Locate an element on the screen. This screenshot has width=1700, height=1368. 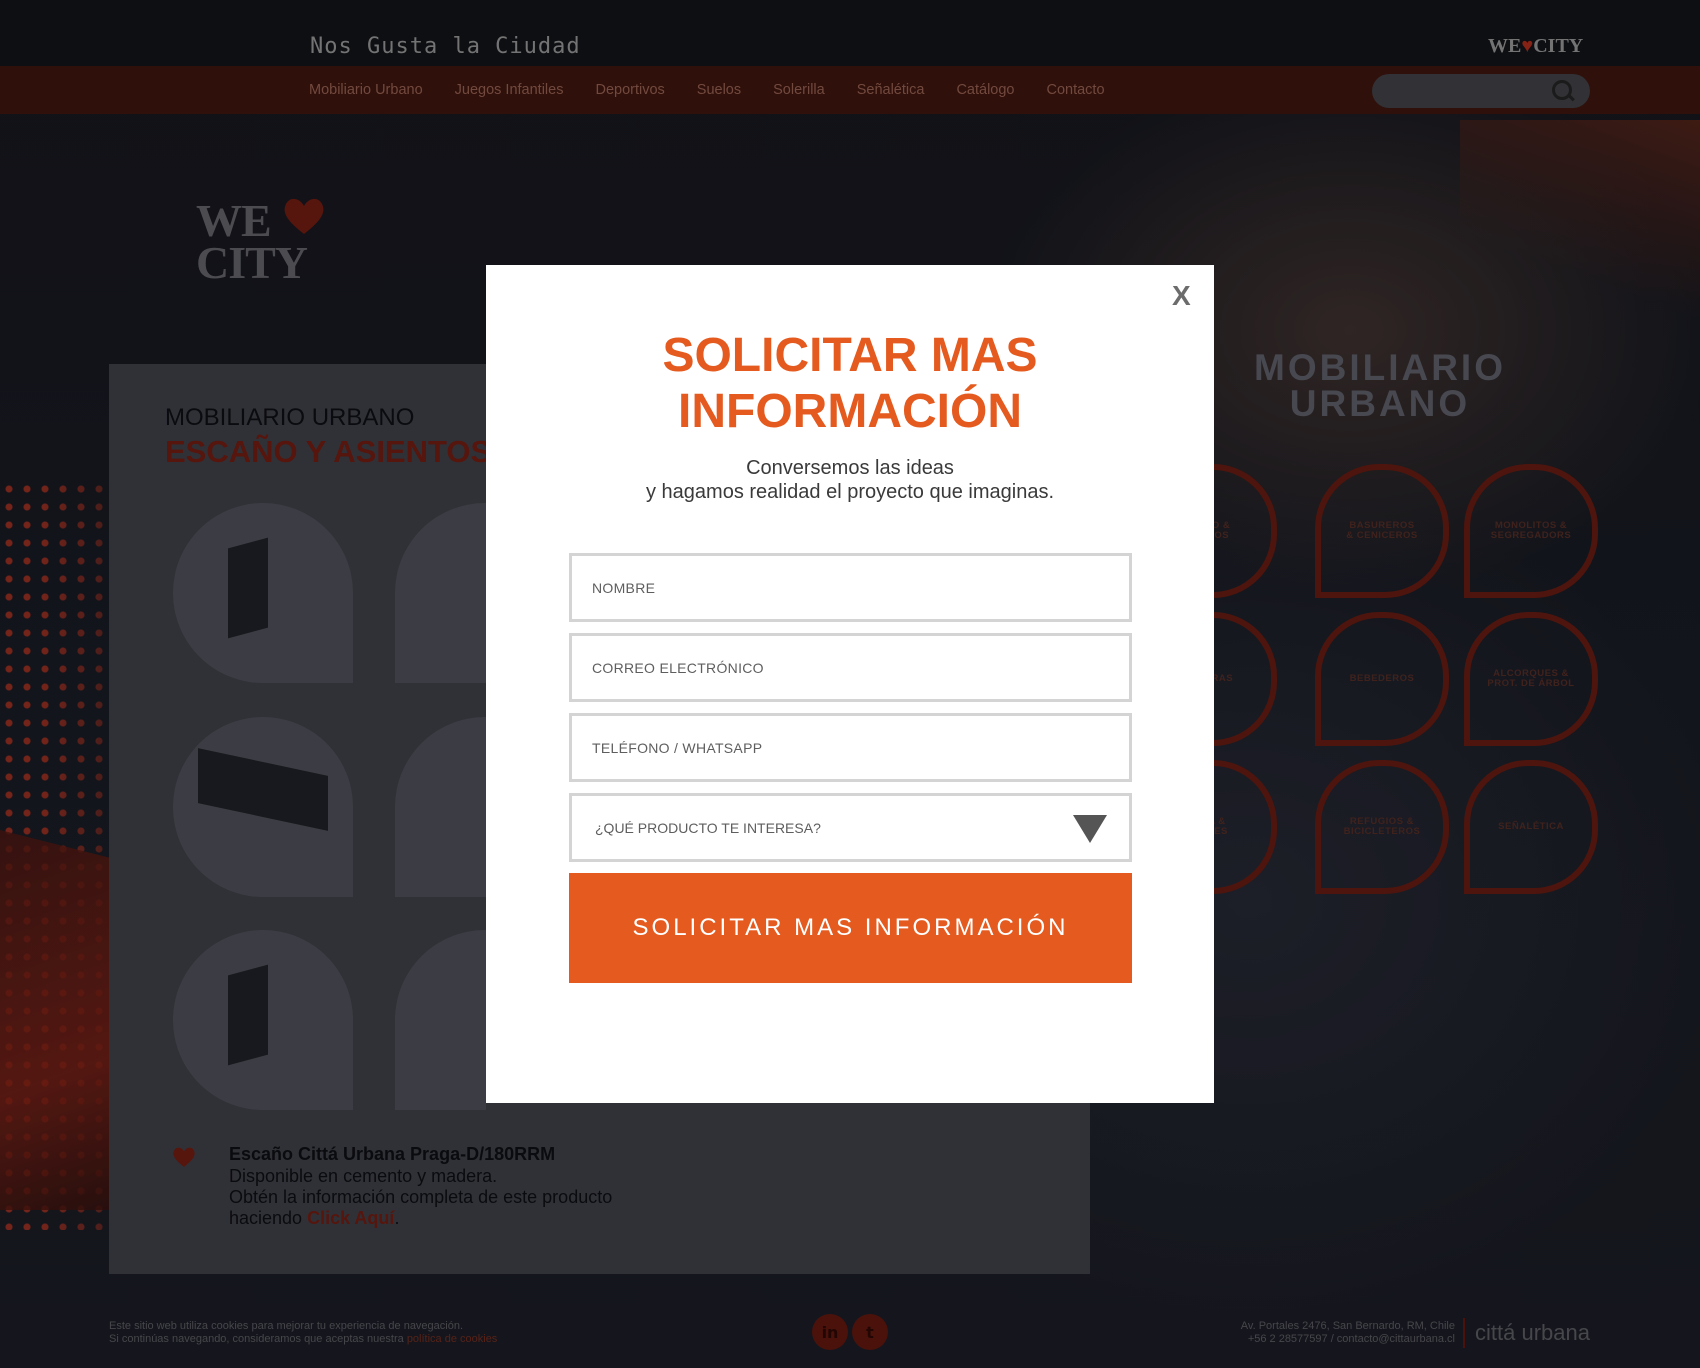
modal-title: SOLICITAR MAS INFORMACIÓN is located at coordinates (850, 384).